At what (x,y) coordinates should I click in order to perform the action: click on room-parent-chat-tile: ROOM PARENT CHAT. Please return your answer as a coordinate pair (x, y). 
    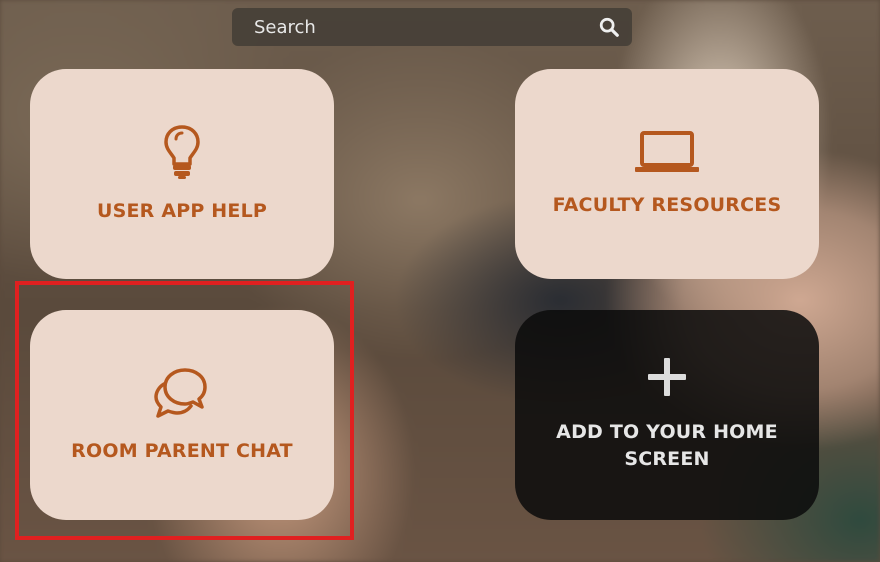
    Looking at the image, I should click on (182, 415).